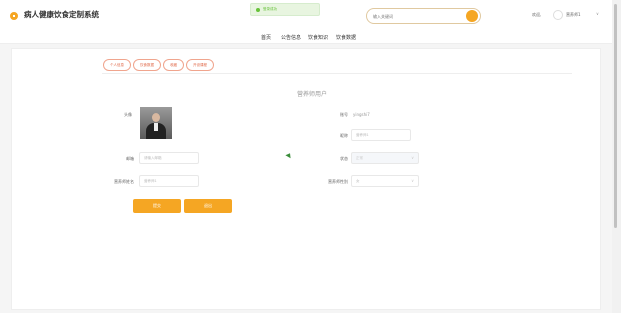 This screenshot has height=313, width=621. I want to click on search-input, so click(418, 16).